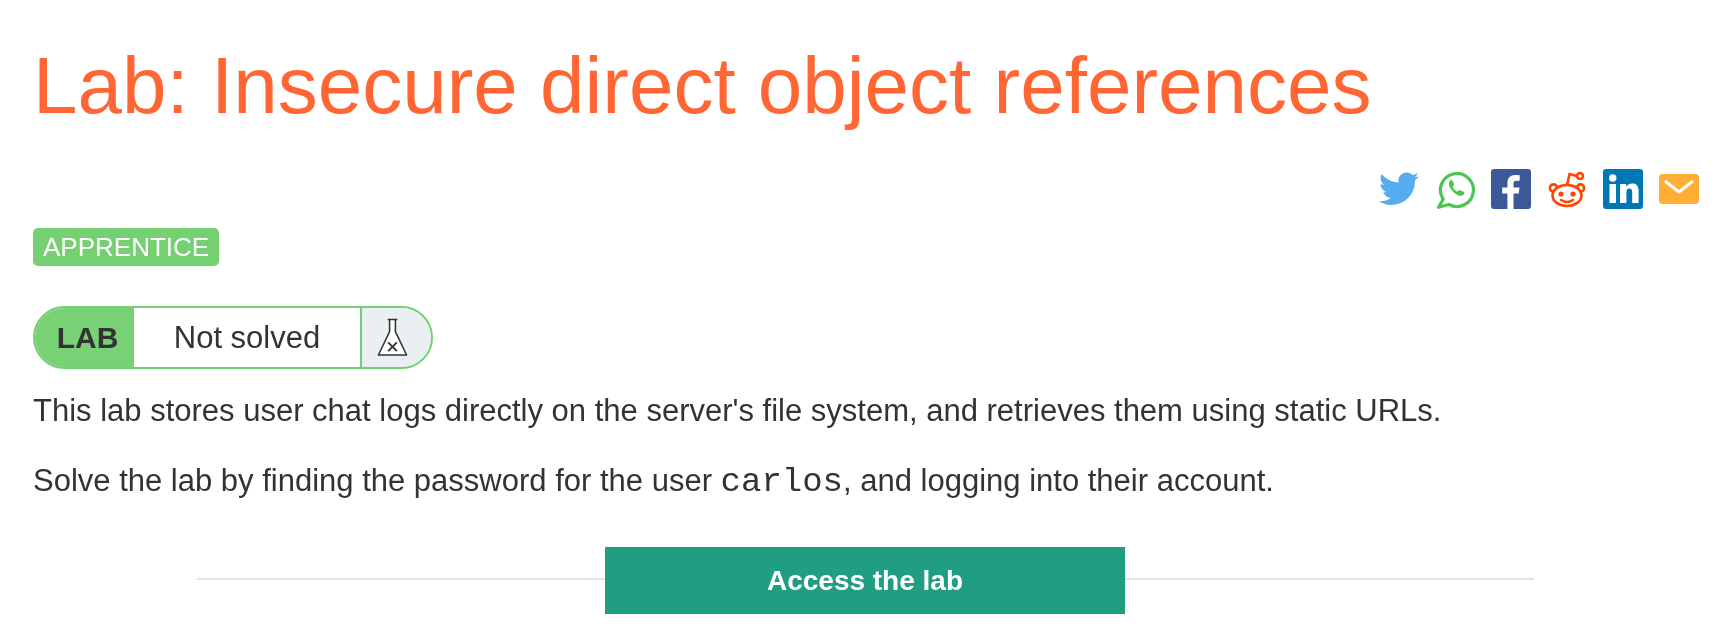  What do you see at coordinates (1623, 189) in the screenshot?
I see `in-logo-icon` at bounding box center [1623, 189].